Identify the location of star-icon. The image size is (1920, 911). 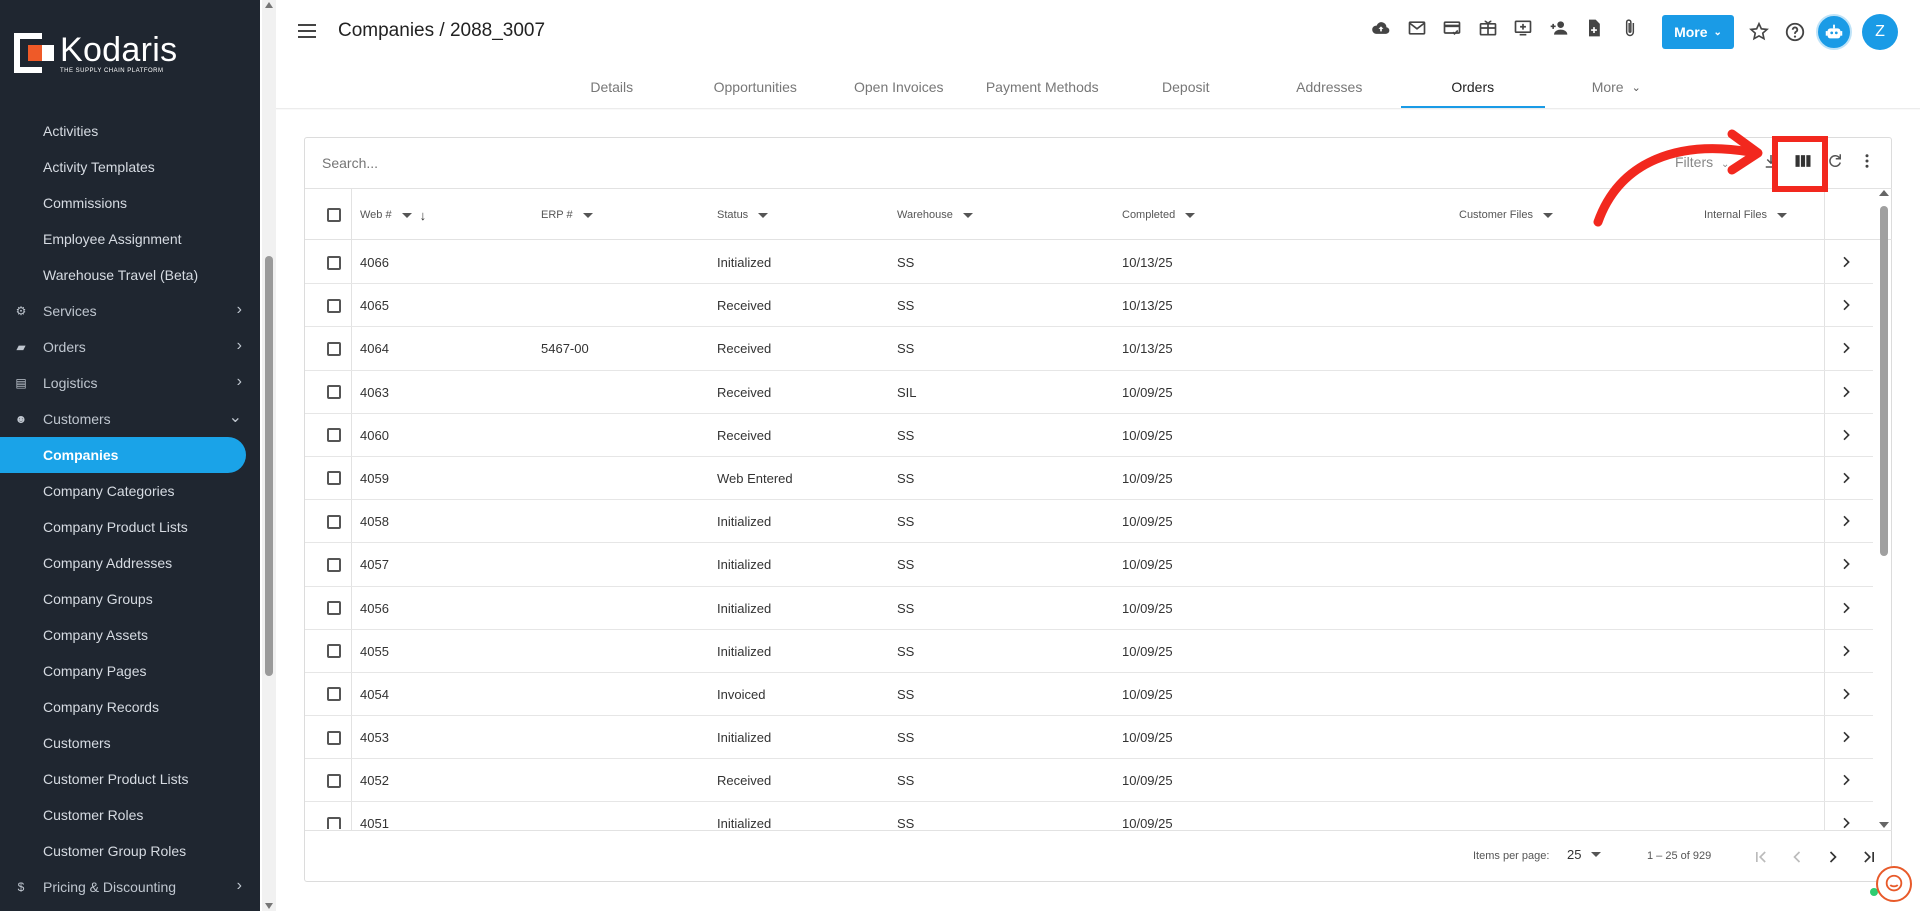
(1759, 32).